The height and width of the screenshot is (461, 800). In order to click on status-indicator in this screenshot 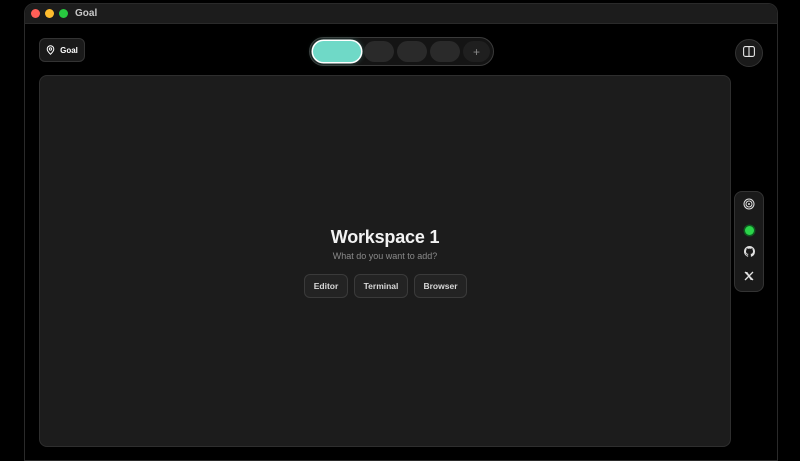, I will do `click(749, 230)`.